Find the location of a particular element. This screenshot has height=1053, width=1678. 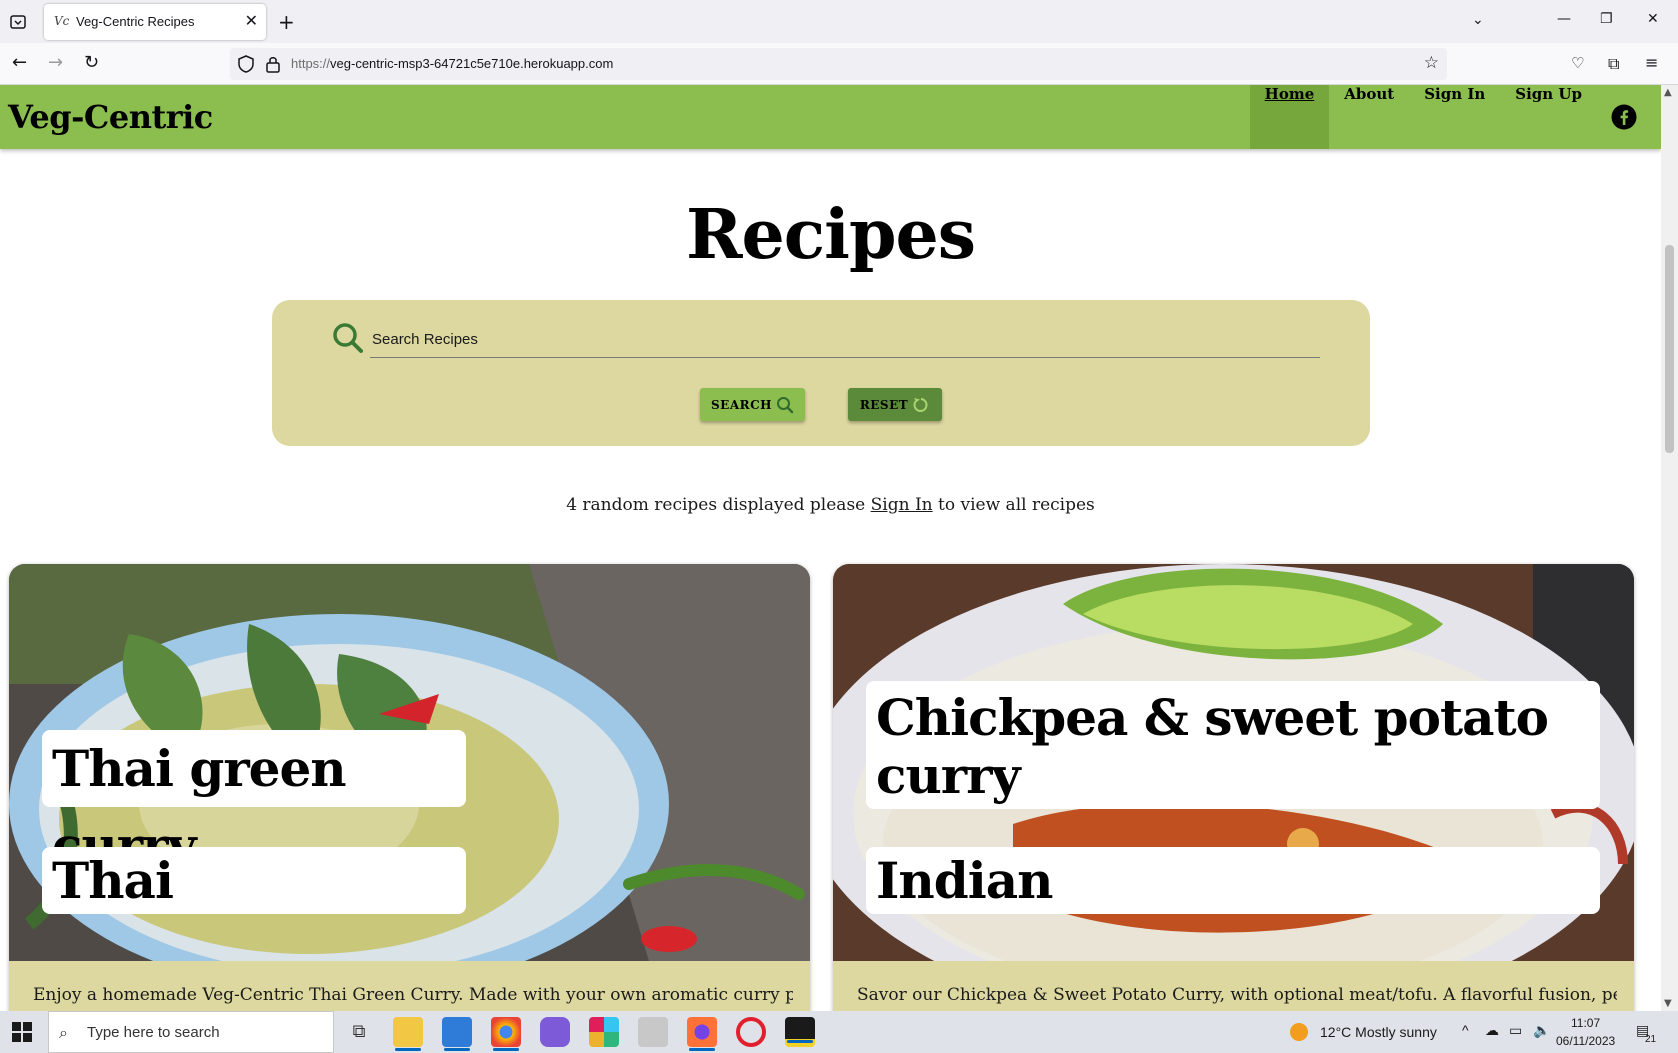

app-icon is located at coordinates (653, 1032).